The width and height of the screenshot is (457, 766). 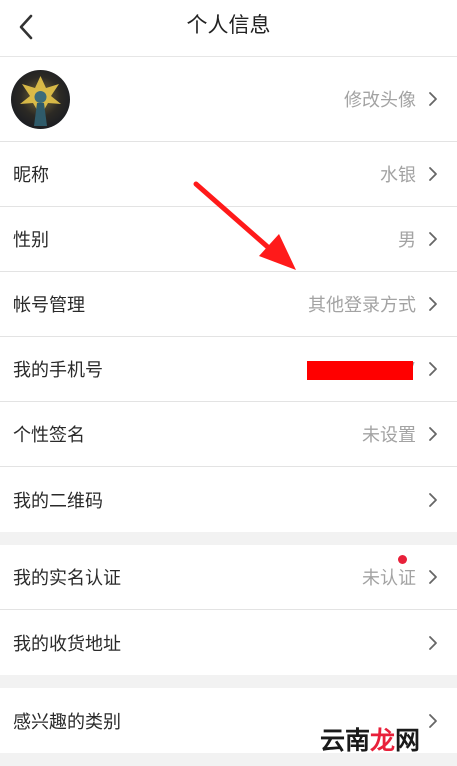 What do you see at coordinates (228, 174) in the screenshot?
I see `nickname-row: 昵称 水银` at bounding box center [228, 174].